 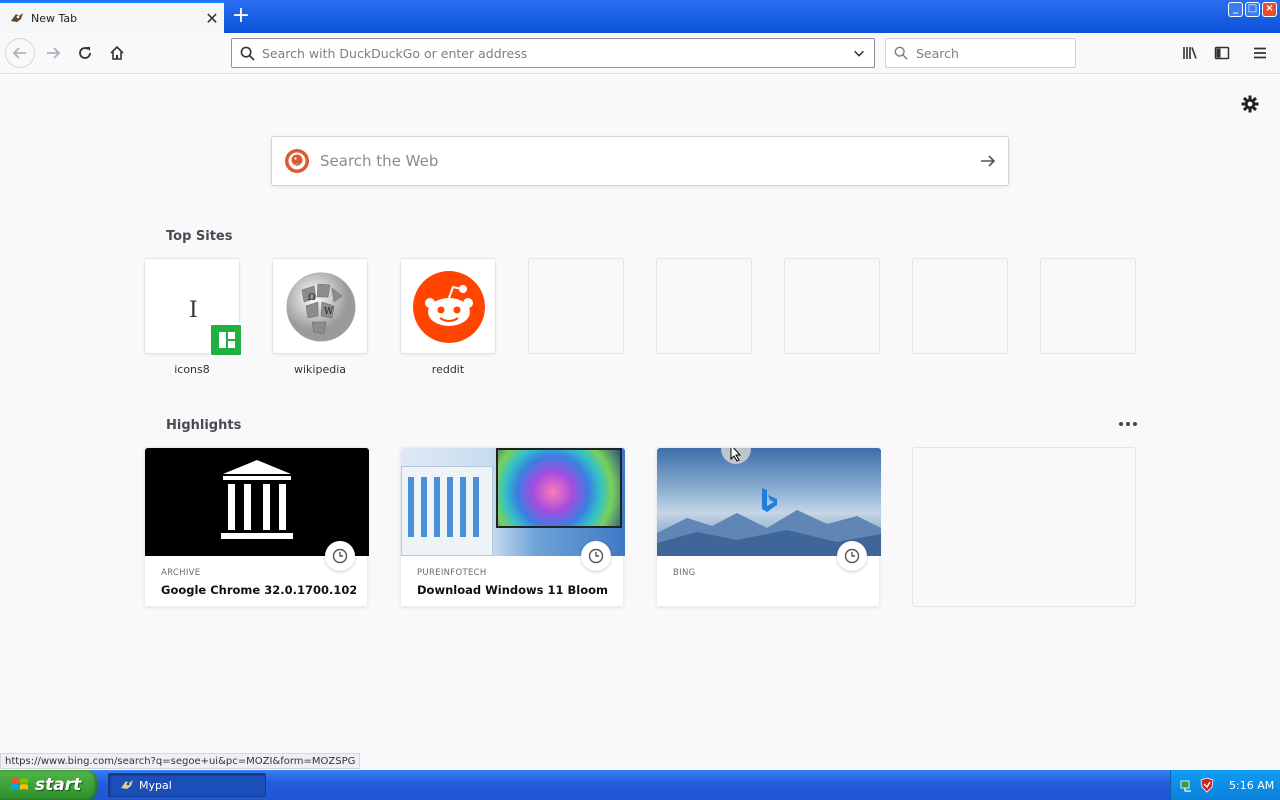 I want to click on wikipedia-globe-icon: Ω W, so click(x=321, y=307).